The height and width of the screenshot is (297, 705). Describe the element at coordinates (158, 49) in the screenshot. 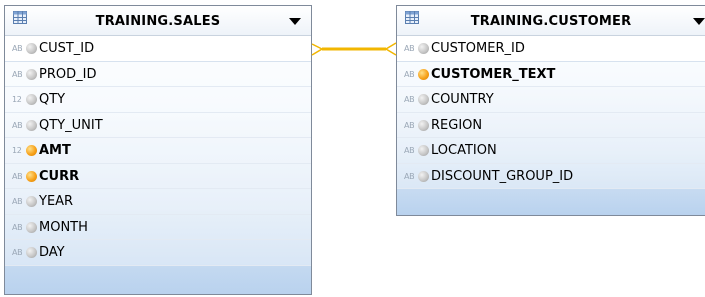

I see `column-row: AB CUST_ID` at that location.